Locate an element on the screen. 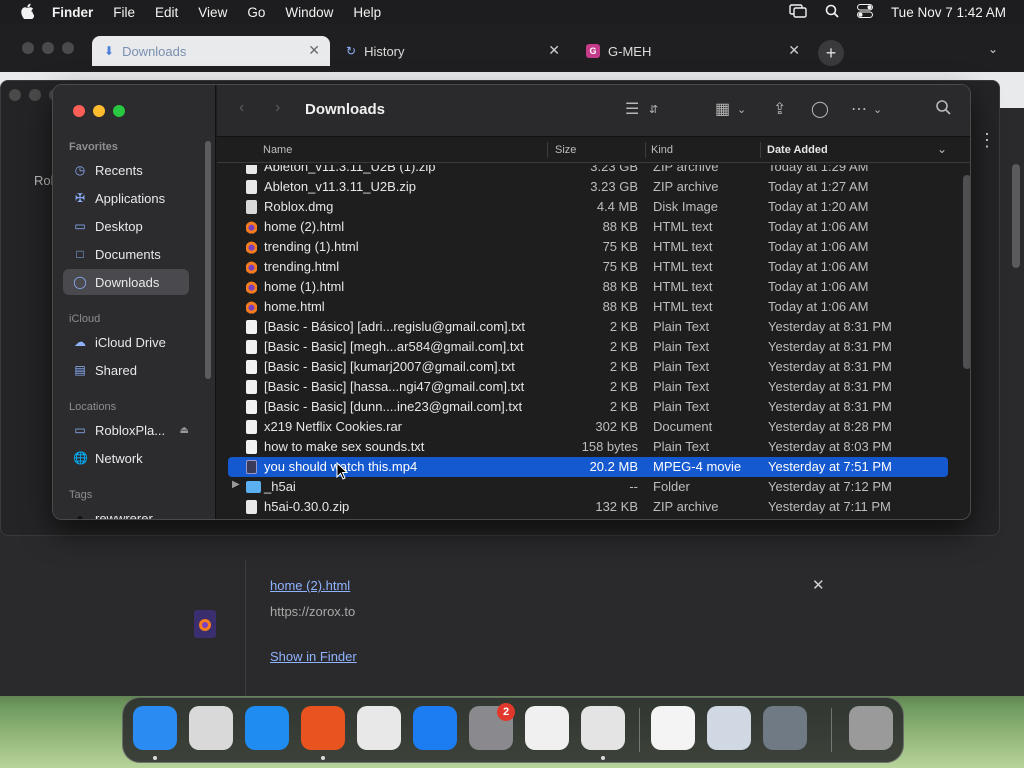 The width and height of the screenshot is (1024, 768). share-icon: ⇪ is located at coordinates (779, 109).